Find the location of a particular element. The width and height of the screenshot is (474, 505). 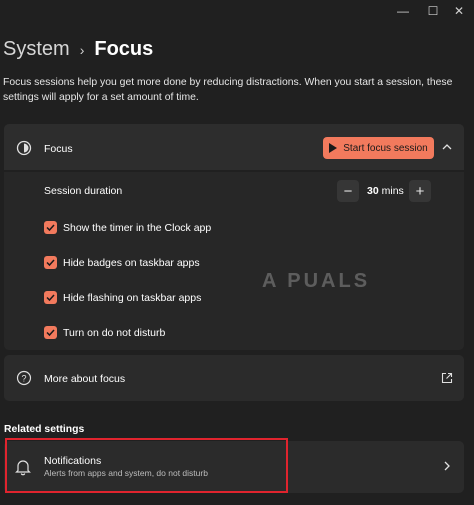

play-icon is located at coordinates (333, 148).